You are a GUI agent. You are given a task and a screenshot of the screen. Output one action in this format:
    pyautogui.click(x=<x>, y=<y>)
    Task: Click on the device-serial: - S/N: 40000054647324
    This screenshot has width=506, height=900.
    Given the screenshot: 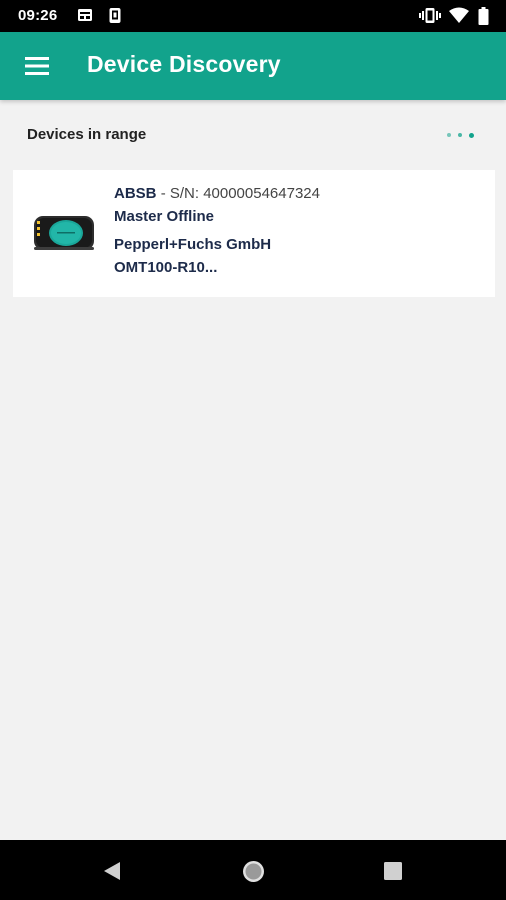 What is the action you would take?
    pyautogui.click(x=240, y=193)
    